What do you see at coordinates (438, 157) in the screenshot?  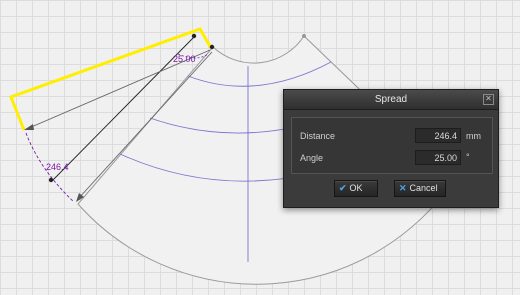 I see `angle-field: 25.00` at bounding box center [438, 157].